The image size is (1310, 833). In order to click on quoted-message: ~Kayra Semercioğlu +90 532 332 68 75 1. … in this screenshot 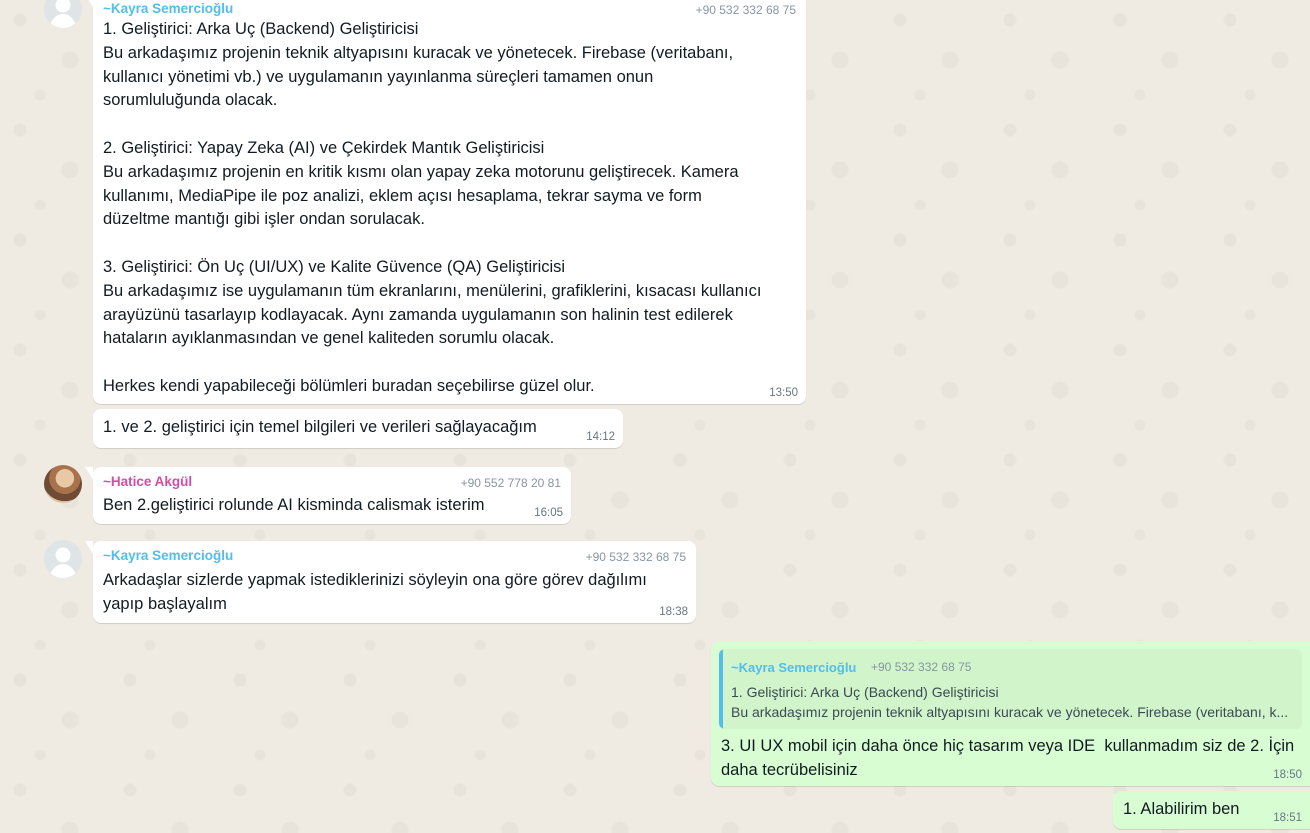, I will do `click(1010, 689)`.